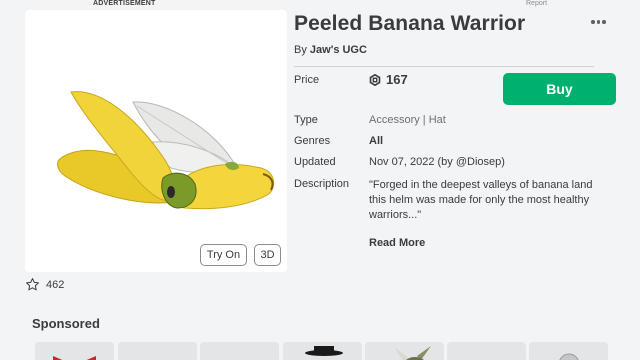 Image resolution: width=640 pixels, height=360 pixels. Describe the element at coordinates (300, 50) in the screenshot. I see `by-prefix: By` at that location.